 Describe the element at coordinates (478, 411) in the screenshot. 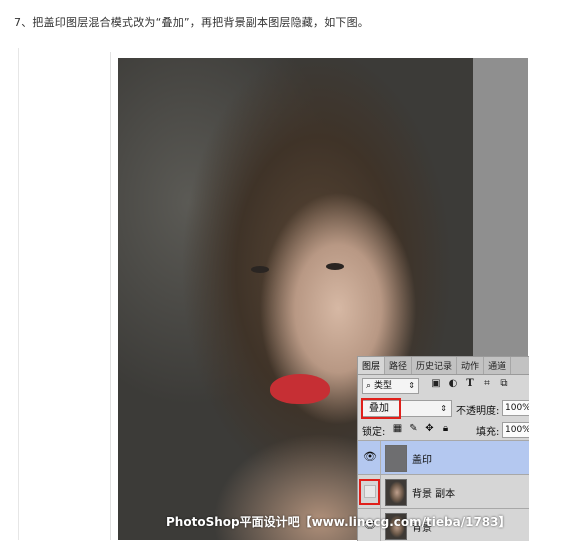

I see `opacity-label: 不透明度:` at that location.